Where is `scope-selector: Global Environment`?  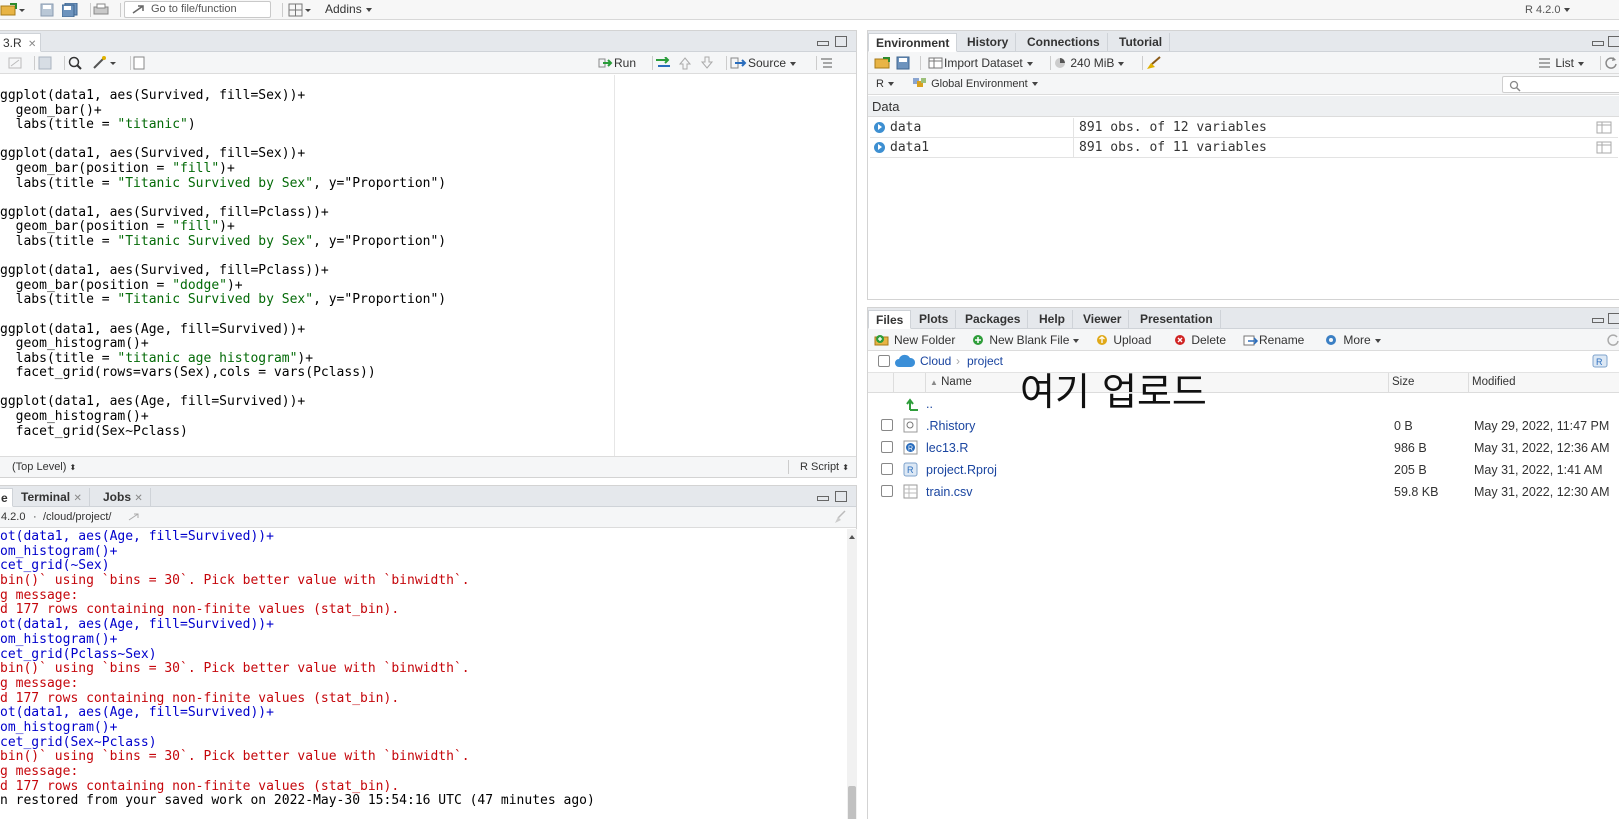 scope-selector: Global Environment is located at coordinates (975, 84).